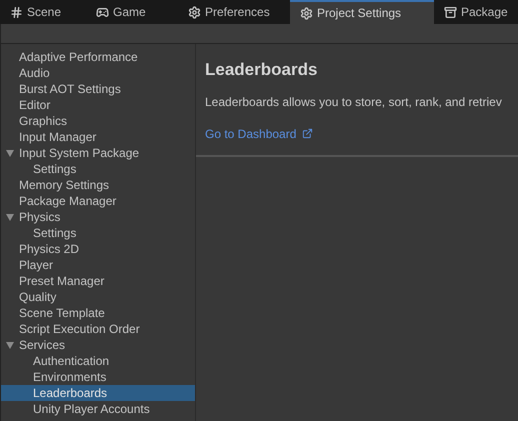 Image resolution: width=518 pixels, height=421 pixels. I want to click on tree-item: Input System Package, so click(98, 153).